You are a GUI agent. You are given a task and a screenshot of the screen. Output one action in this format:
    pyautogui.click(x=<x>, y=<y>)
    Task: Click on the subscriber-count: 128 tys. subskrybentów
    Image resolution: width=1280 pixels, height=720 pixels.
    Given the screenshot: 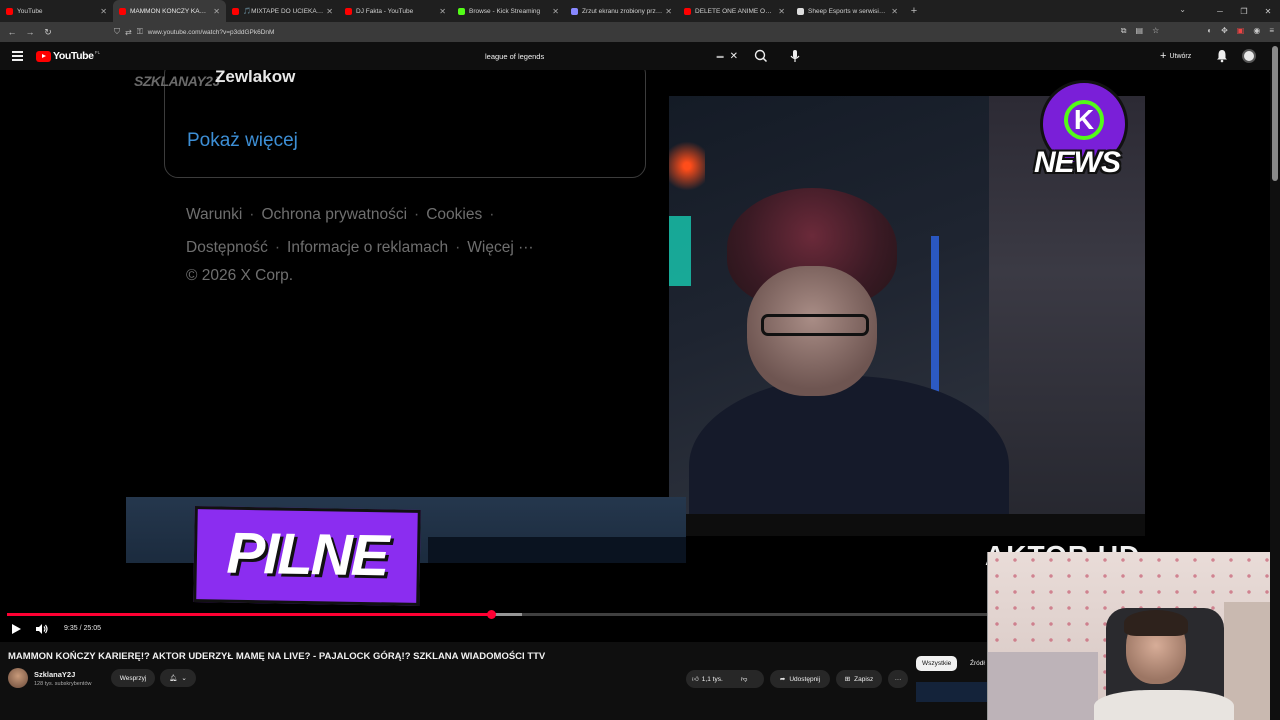 What is the action you would take?
    pyautogui.click(x=63, y=684)
    